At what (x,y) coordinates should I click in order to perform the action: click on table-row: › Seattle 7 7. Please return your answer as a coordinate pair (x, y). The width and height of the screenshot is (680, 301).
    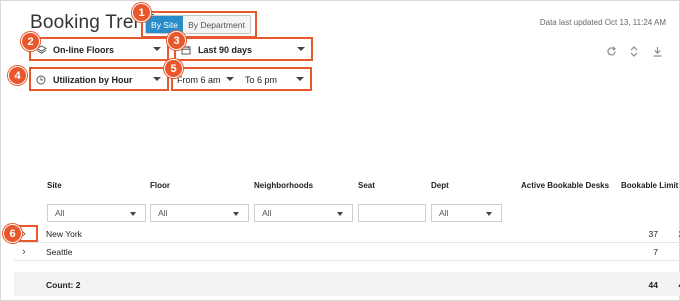
    Looking at the image, I should click on (347, 252).